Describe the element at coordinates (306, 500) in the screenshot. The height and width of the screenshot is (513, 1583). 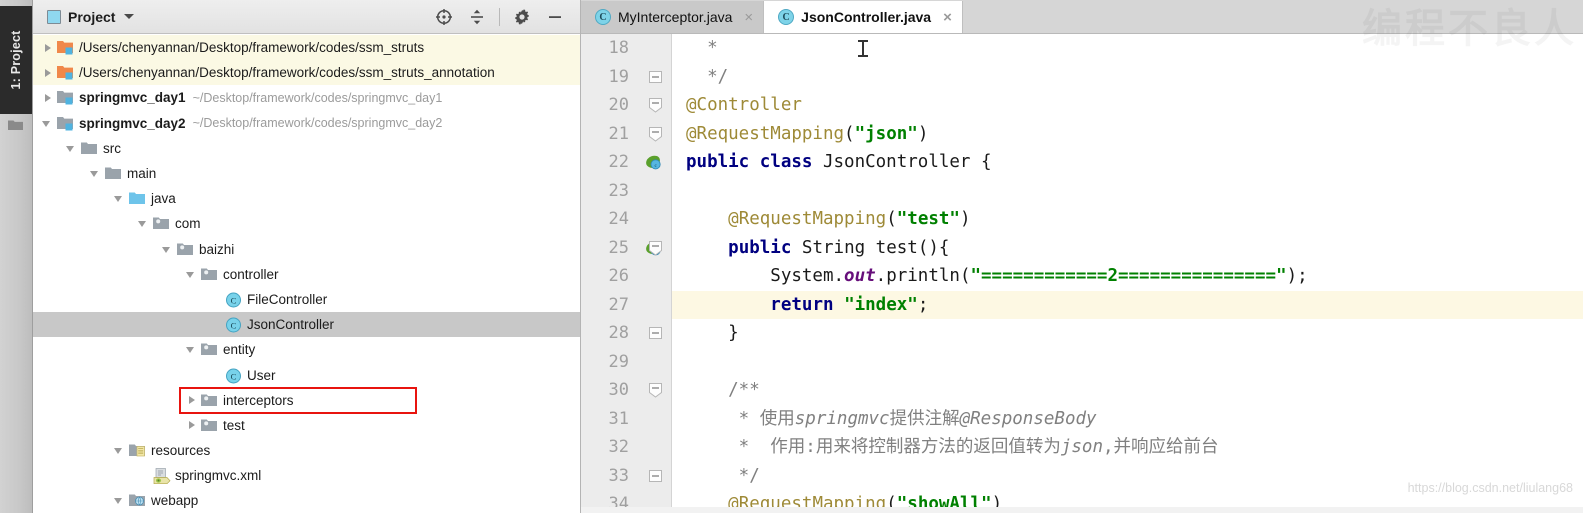
I see `tree-item-webapp: webapp` at that location.